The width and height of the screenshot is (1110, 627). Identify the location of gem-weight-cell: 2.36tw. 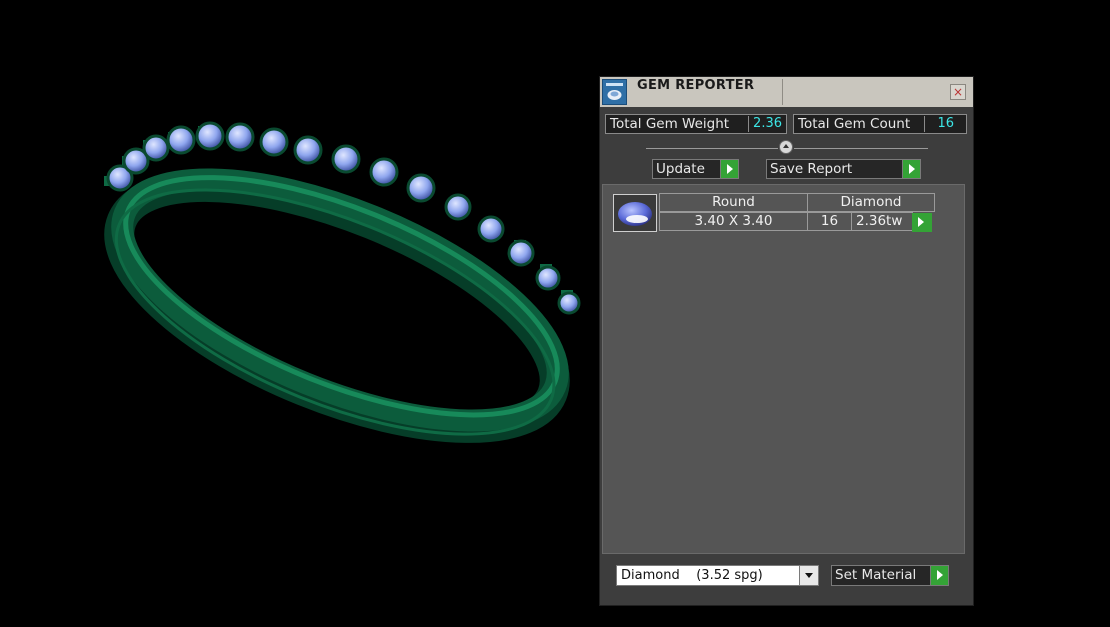
(882, 221).